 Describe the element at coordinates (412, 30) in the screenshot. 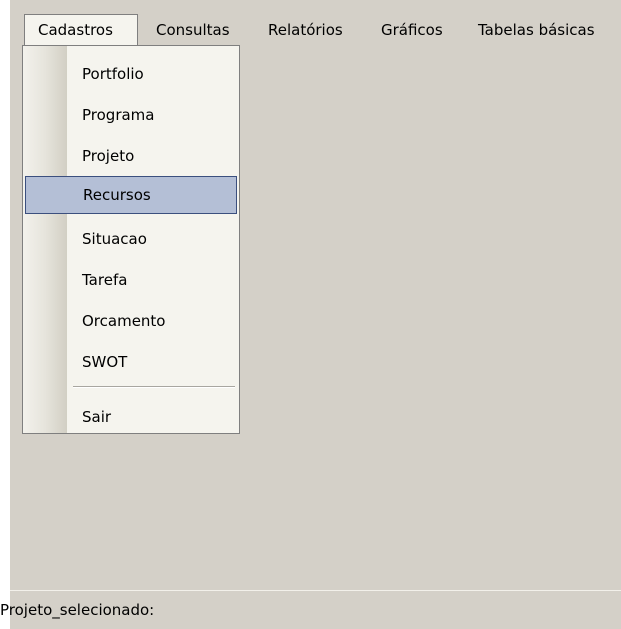

I see `menu-graficos: Gráficos` at that location.